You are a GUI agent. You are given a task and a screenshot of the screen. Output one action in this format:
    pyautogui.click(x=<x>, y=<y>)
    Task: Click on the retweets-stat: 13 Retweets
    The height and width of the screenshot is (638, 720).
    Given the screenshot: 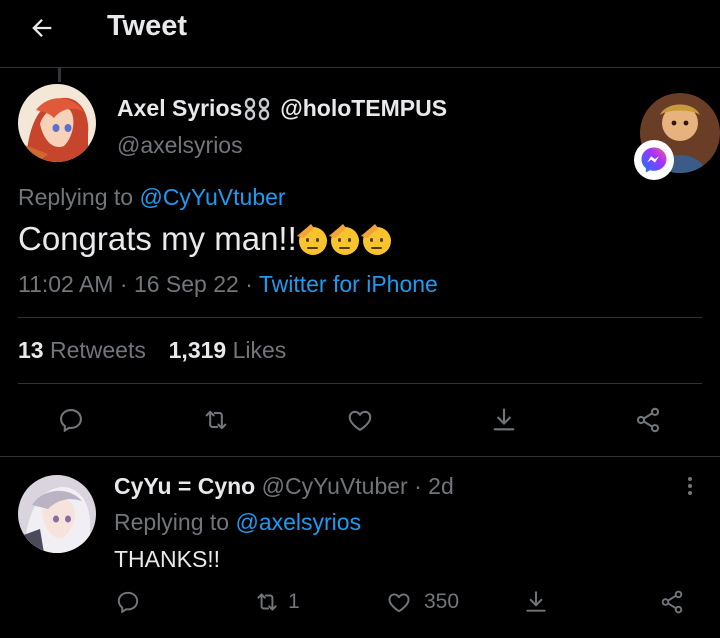 What is the action you would take?
    pyautogui.click(x=82, y=350)
    